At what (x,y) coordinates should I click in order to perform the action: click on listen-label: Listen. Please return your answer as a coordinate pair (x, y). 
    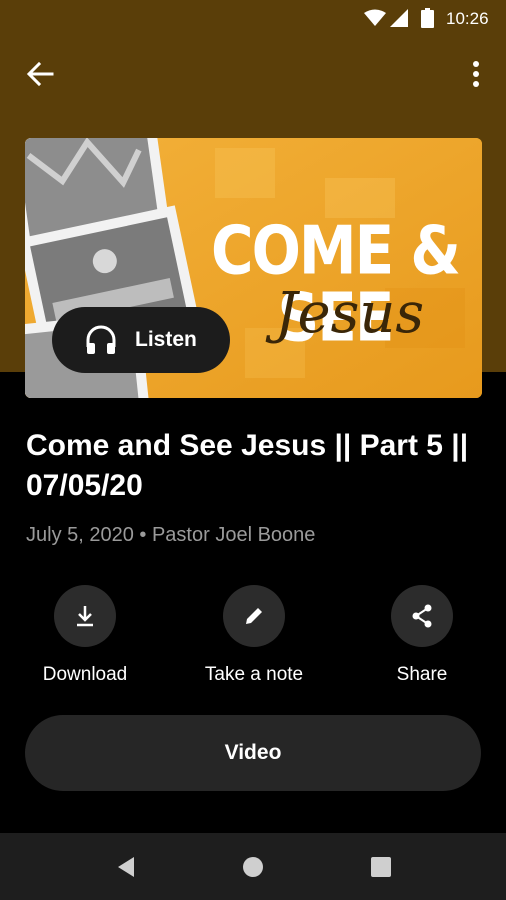
    Looking at the image, I should click on (166, 339).